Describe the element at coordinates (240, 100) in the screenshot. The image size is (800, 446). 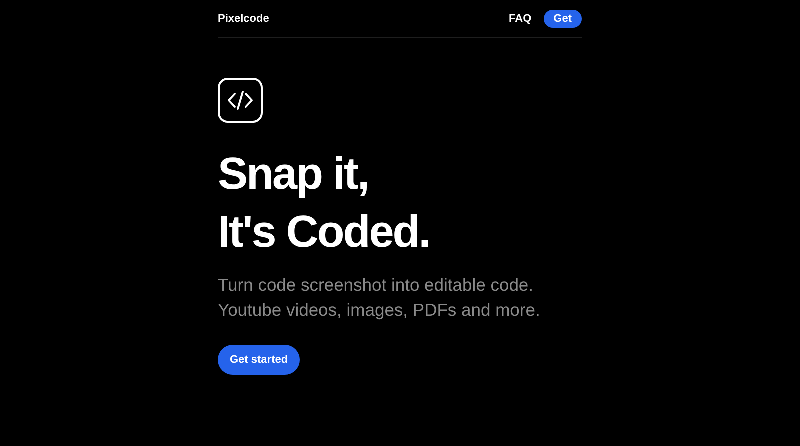
I see `code-icon` at that location.